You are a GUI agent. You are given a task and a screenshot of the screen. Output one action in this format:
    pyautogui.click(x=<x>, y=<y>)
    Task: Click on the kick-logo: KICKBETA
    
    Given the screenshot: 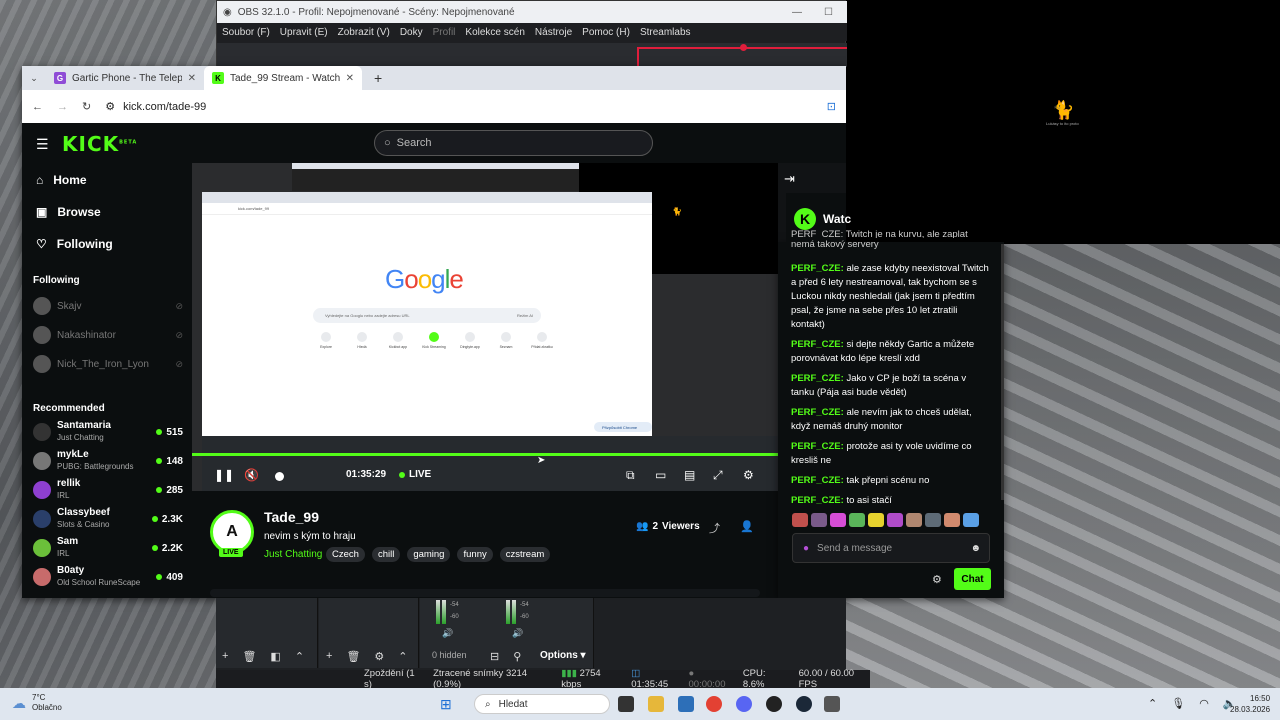 What is the action you would take?
    pyautogui.click(x=99, y=144)
    